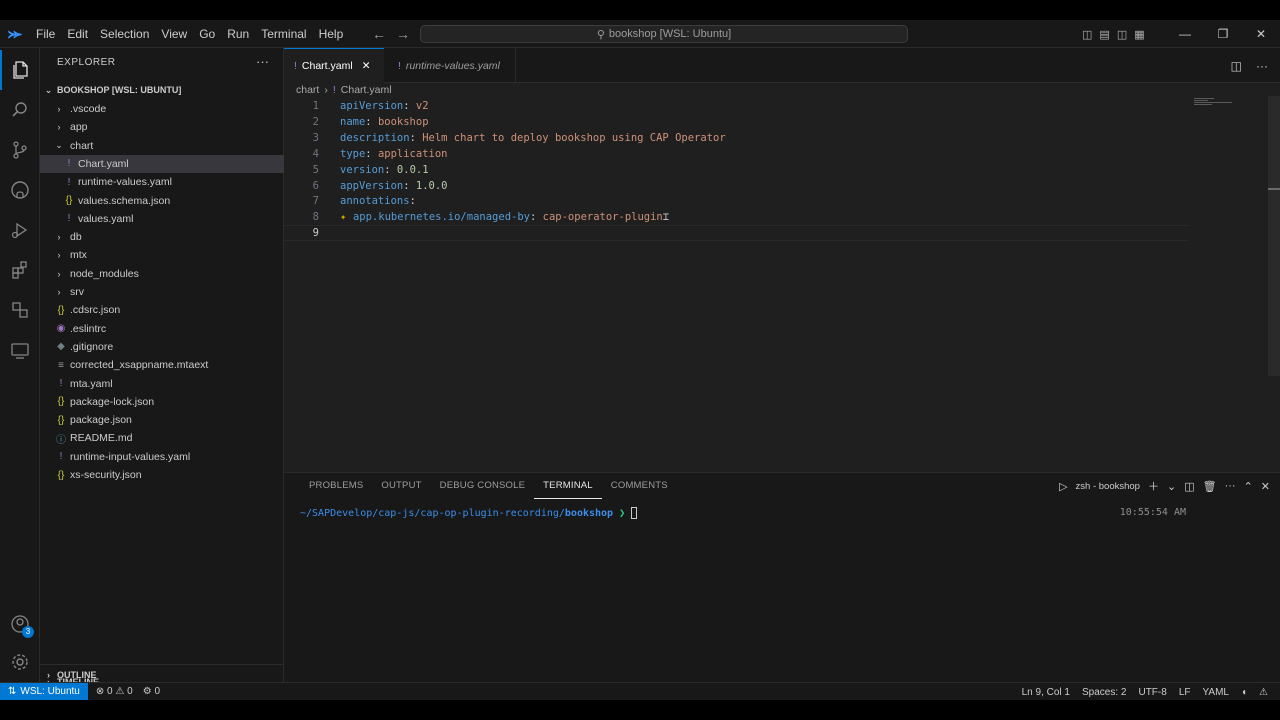  I want to click on tab-problems: PROBLEMS, so click(336, 486).